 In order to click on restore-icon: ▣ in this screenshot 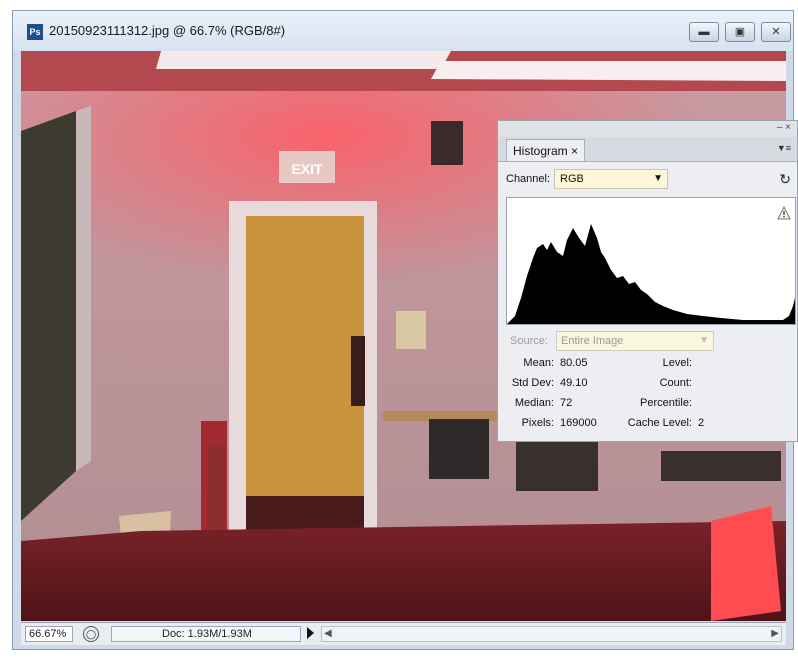, I will do `click(740, 32)`.